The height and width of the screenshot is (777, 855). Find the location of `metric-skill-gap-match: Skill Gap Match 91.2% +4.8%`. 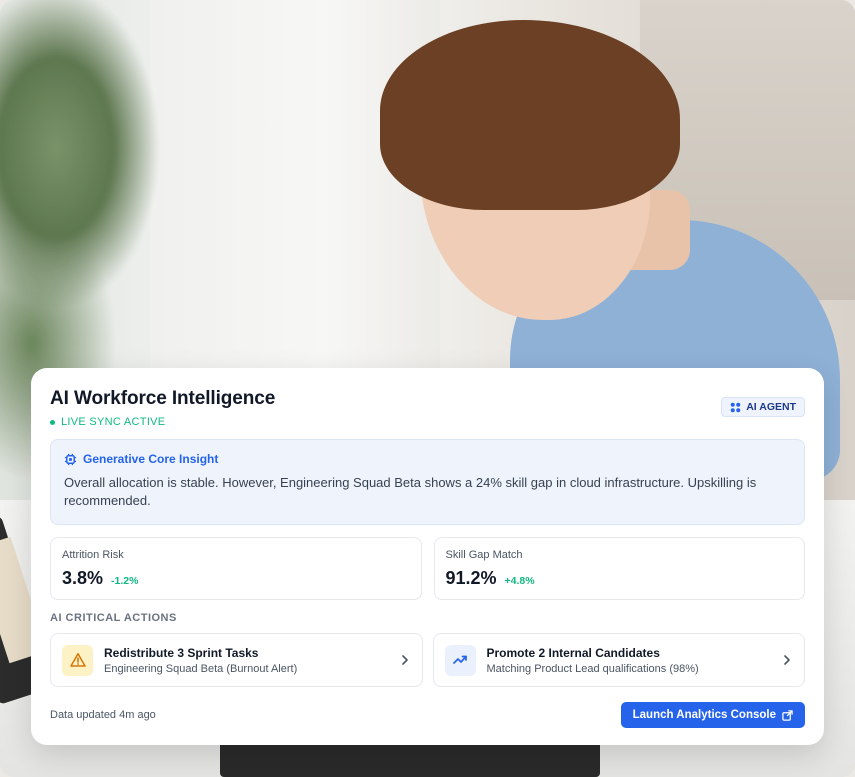

metric-skill-gap-match: Skill Gap Match 91.2% +4.8% is located at coordinates (619, 568).